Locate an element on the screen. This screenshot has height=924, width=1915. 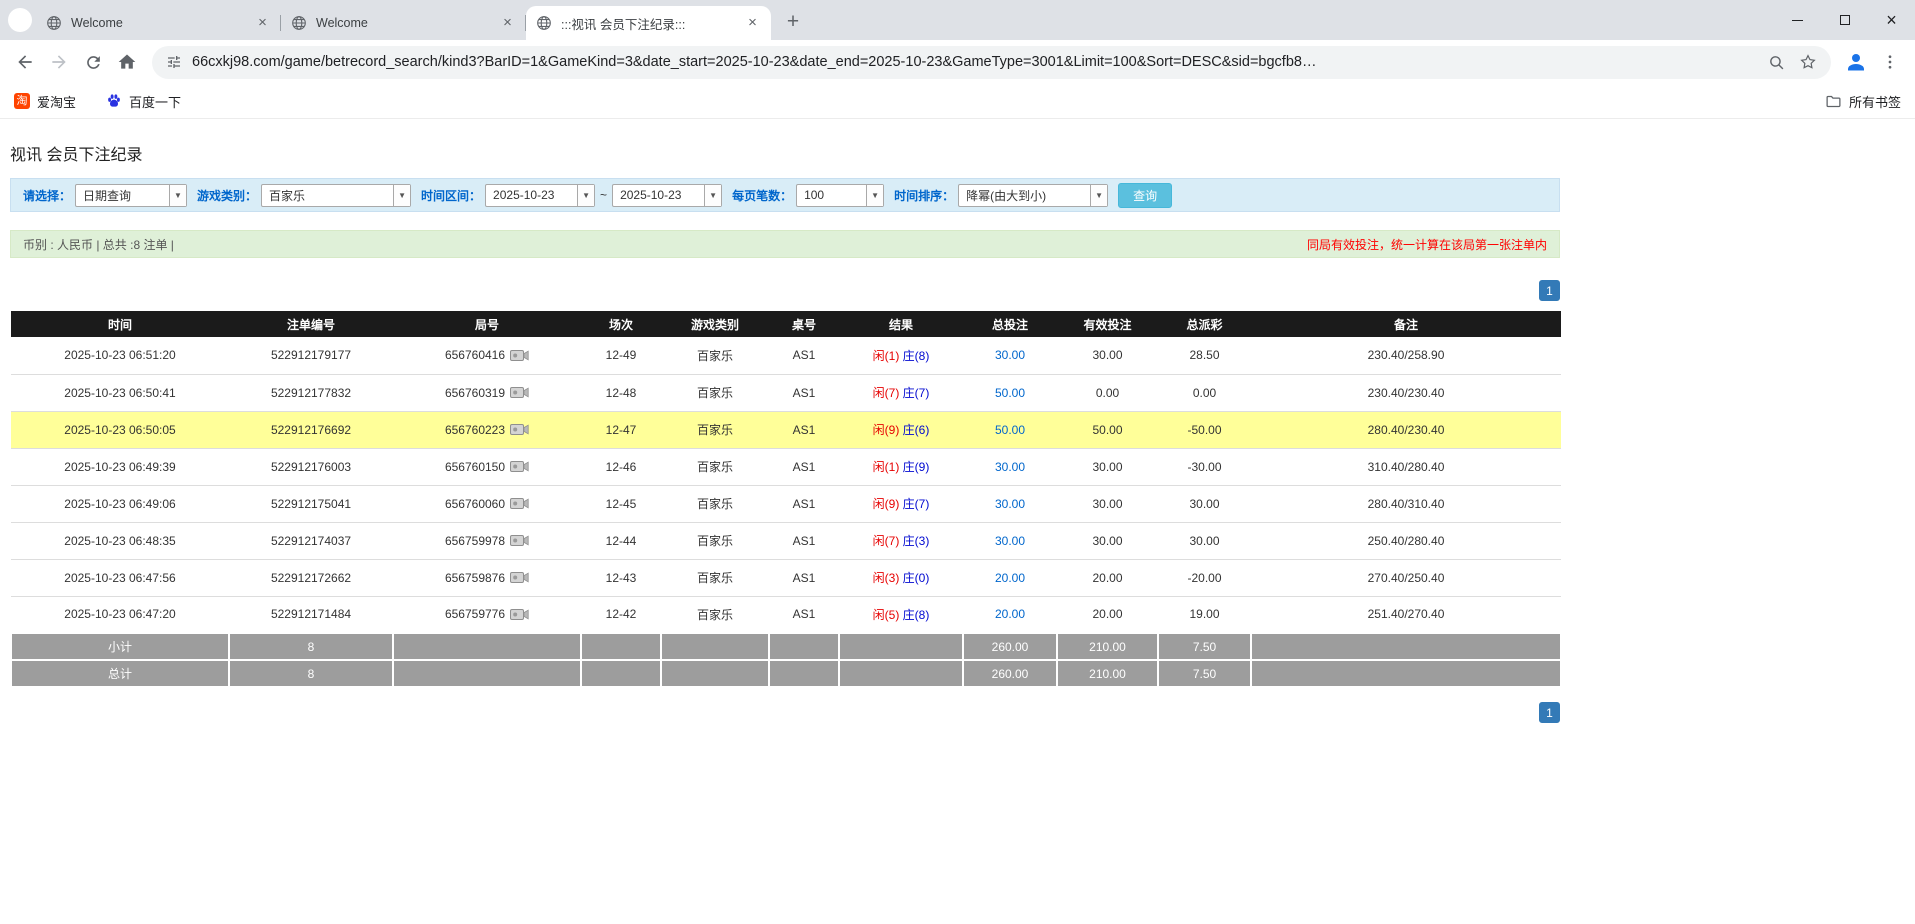
tab-title: Welcome is located at coordinates (97, 23).